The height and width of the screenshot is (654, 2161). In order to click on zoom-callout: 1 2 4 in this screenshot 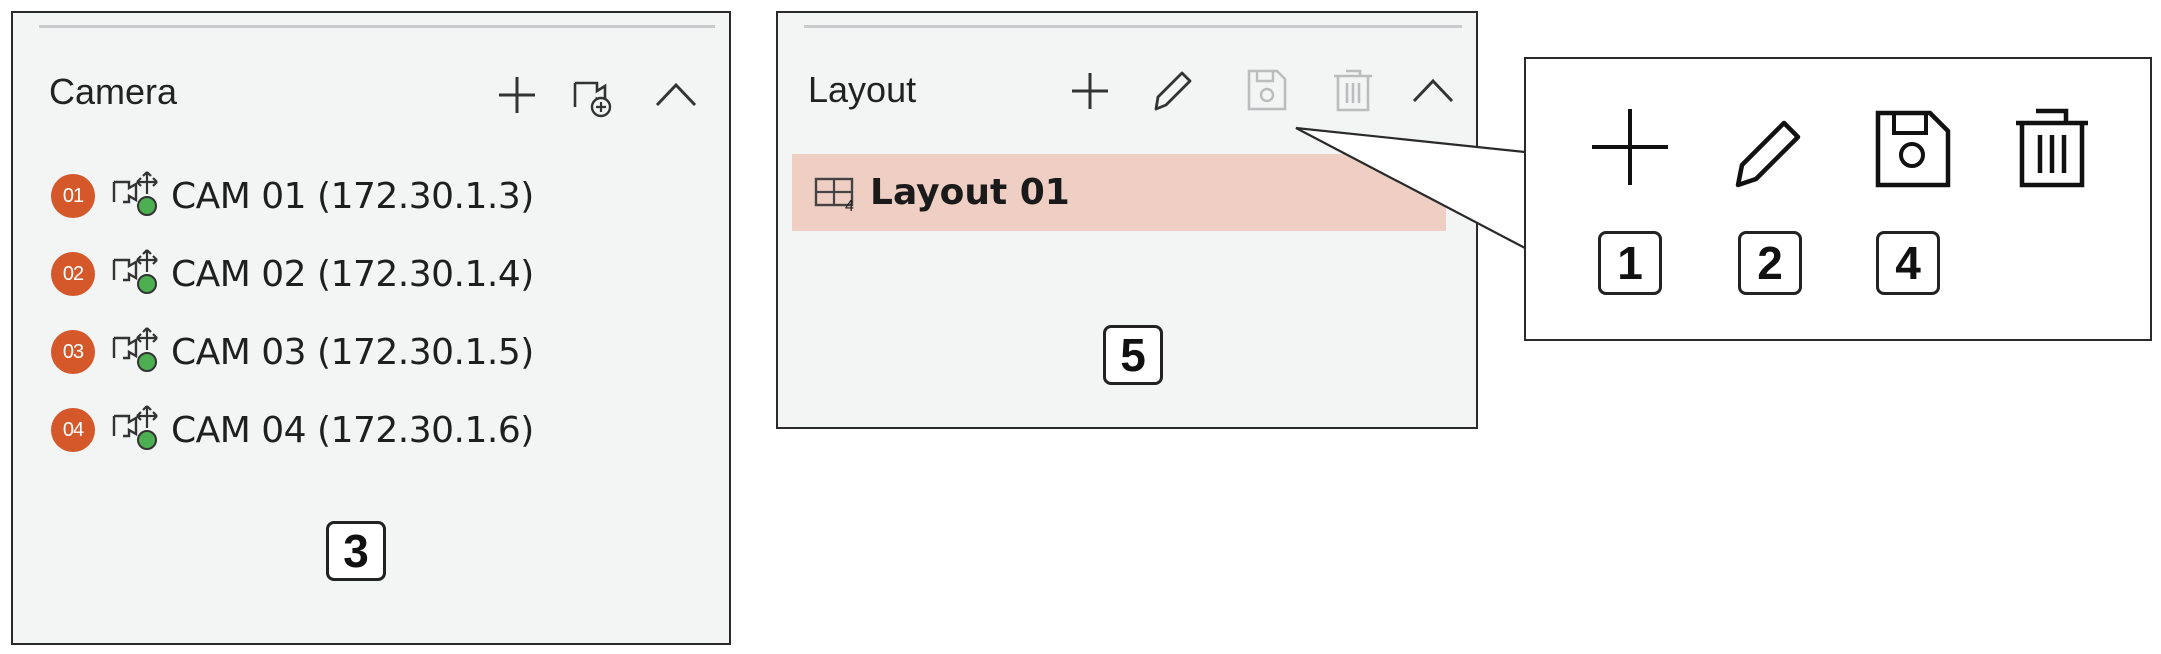, I will do `click(1838, 199)`.